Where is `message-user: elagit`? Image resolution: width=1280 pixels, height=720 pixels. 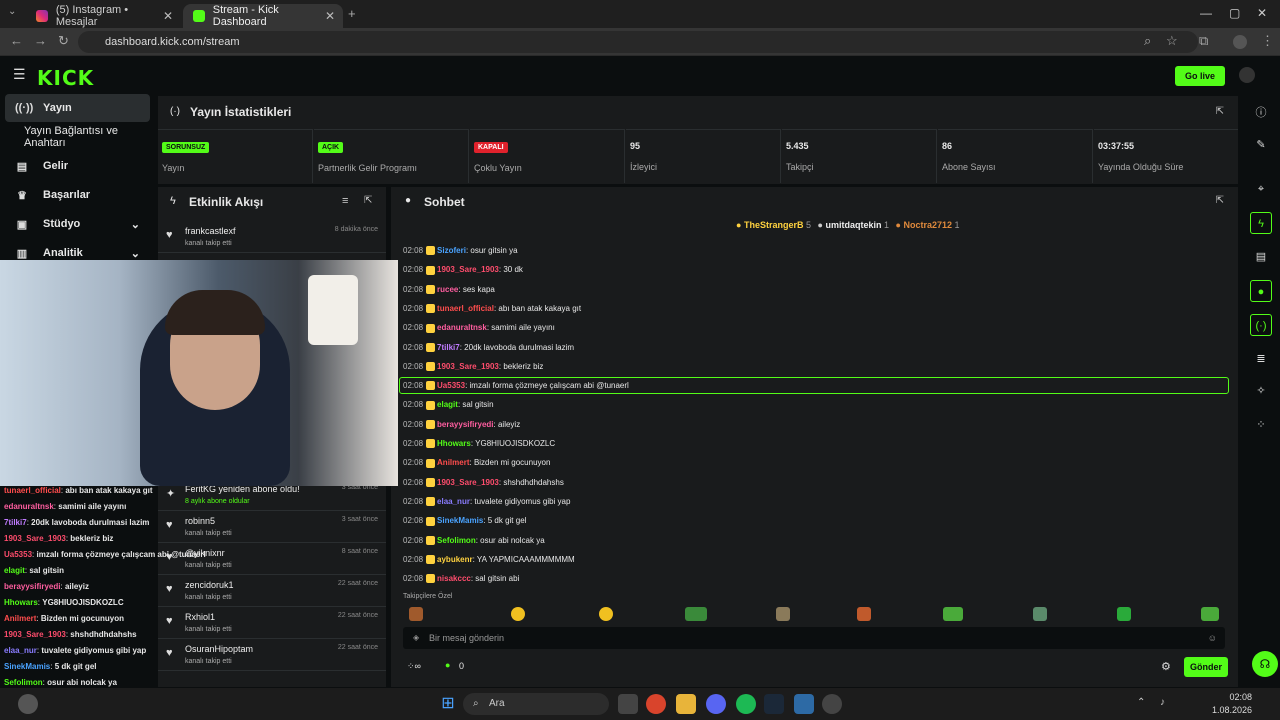
message-user: elagit is located at coordinates (447, 404).